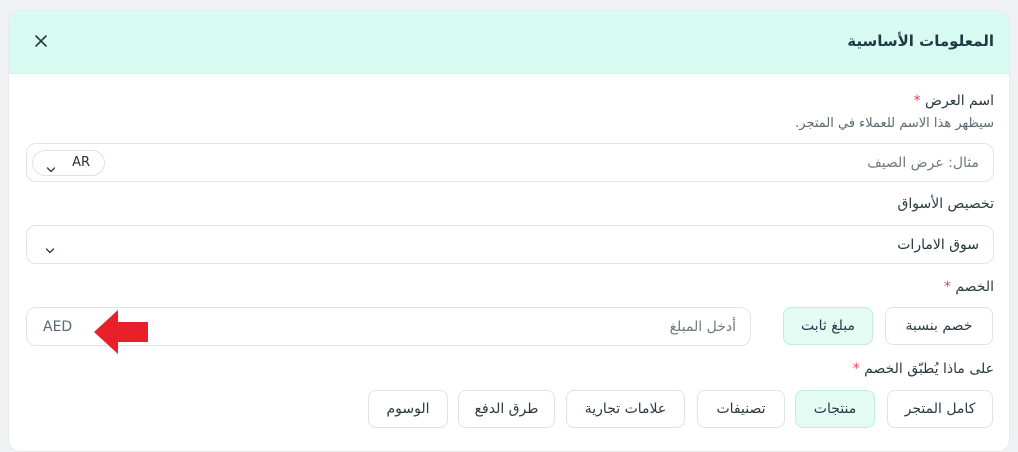 The height and width of the screenshot is (452, 1018). What do you see at coordinates (81, 162) in the screenshot?
I see `language-value: AR` at bounding box center [81, 162].